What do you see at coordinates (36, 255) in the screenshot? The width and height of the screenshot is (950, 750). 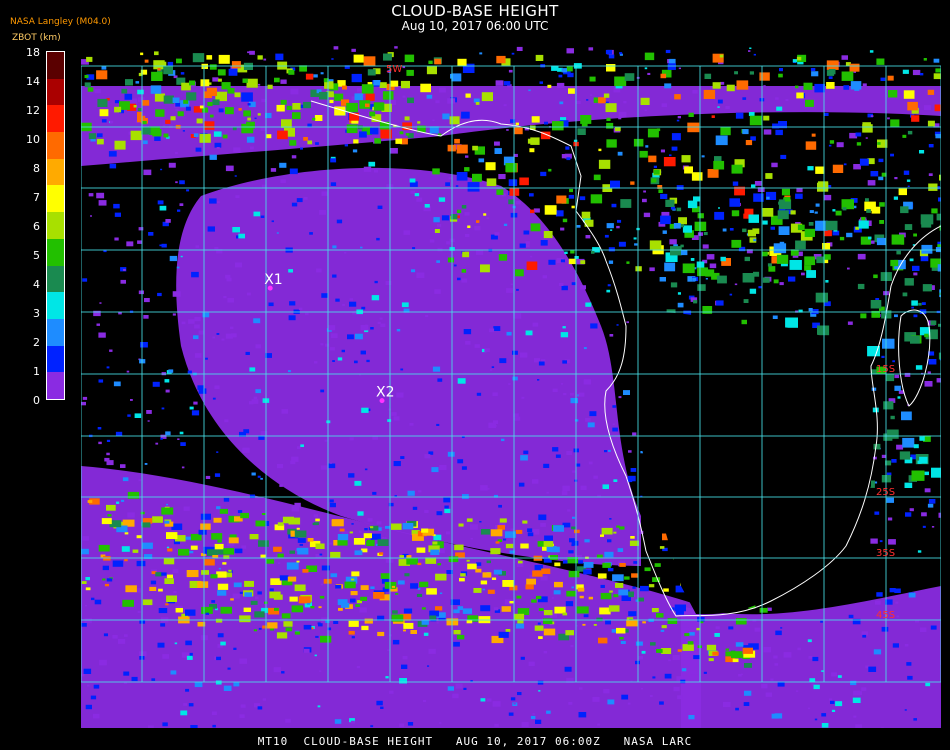 I see `legend-tick-label: 5` at bounding box center [36, 255].